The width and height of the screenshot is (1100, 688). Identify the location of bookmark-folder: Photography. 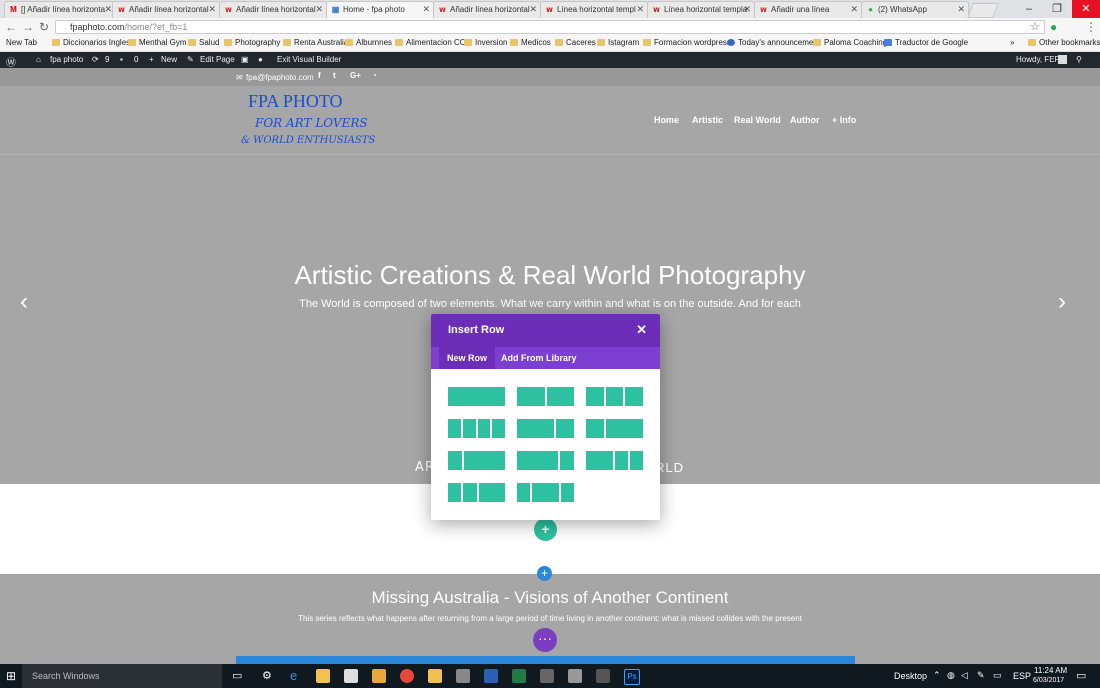
(252, 42).